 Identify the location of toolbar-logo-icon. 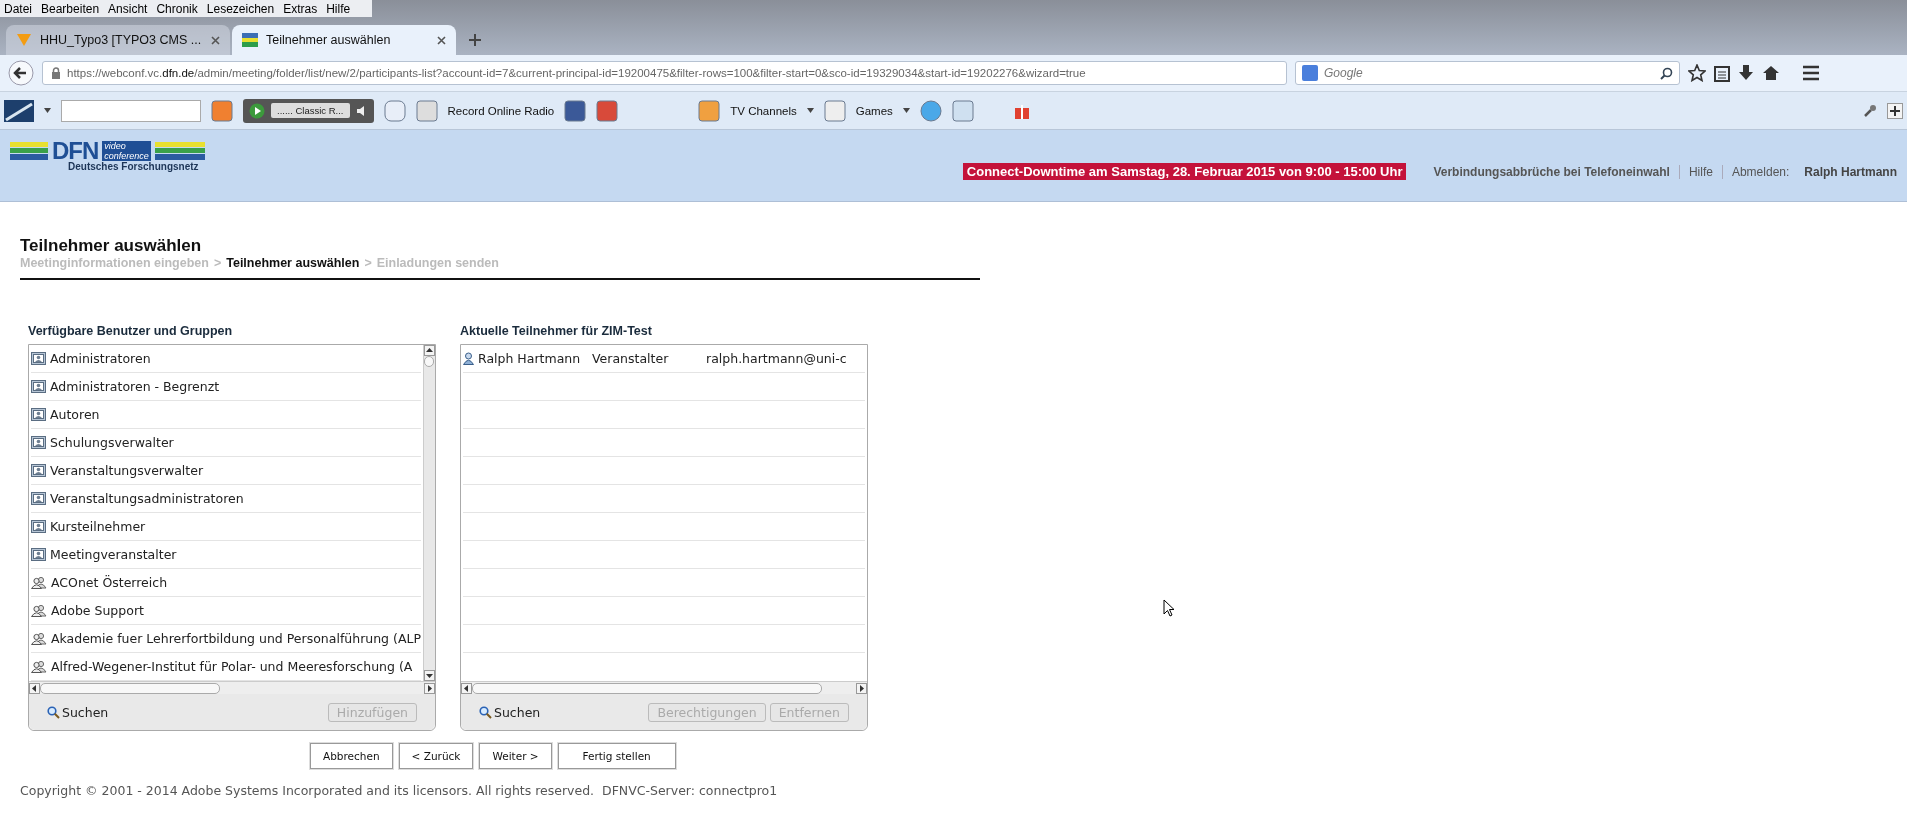
(19, 110).